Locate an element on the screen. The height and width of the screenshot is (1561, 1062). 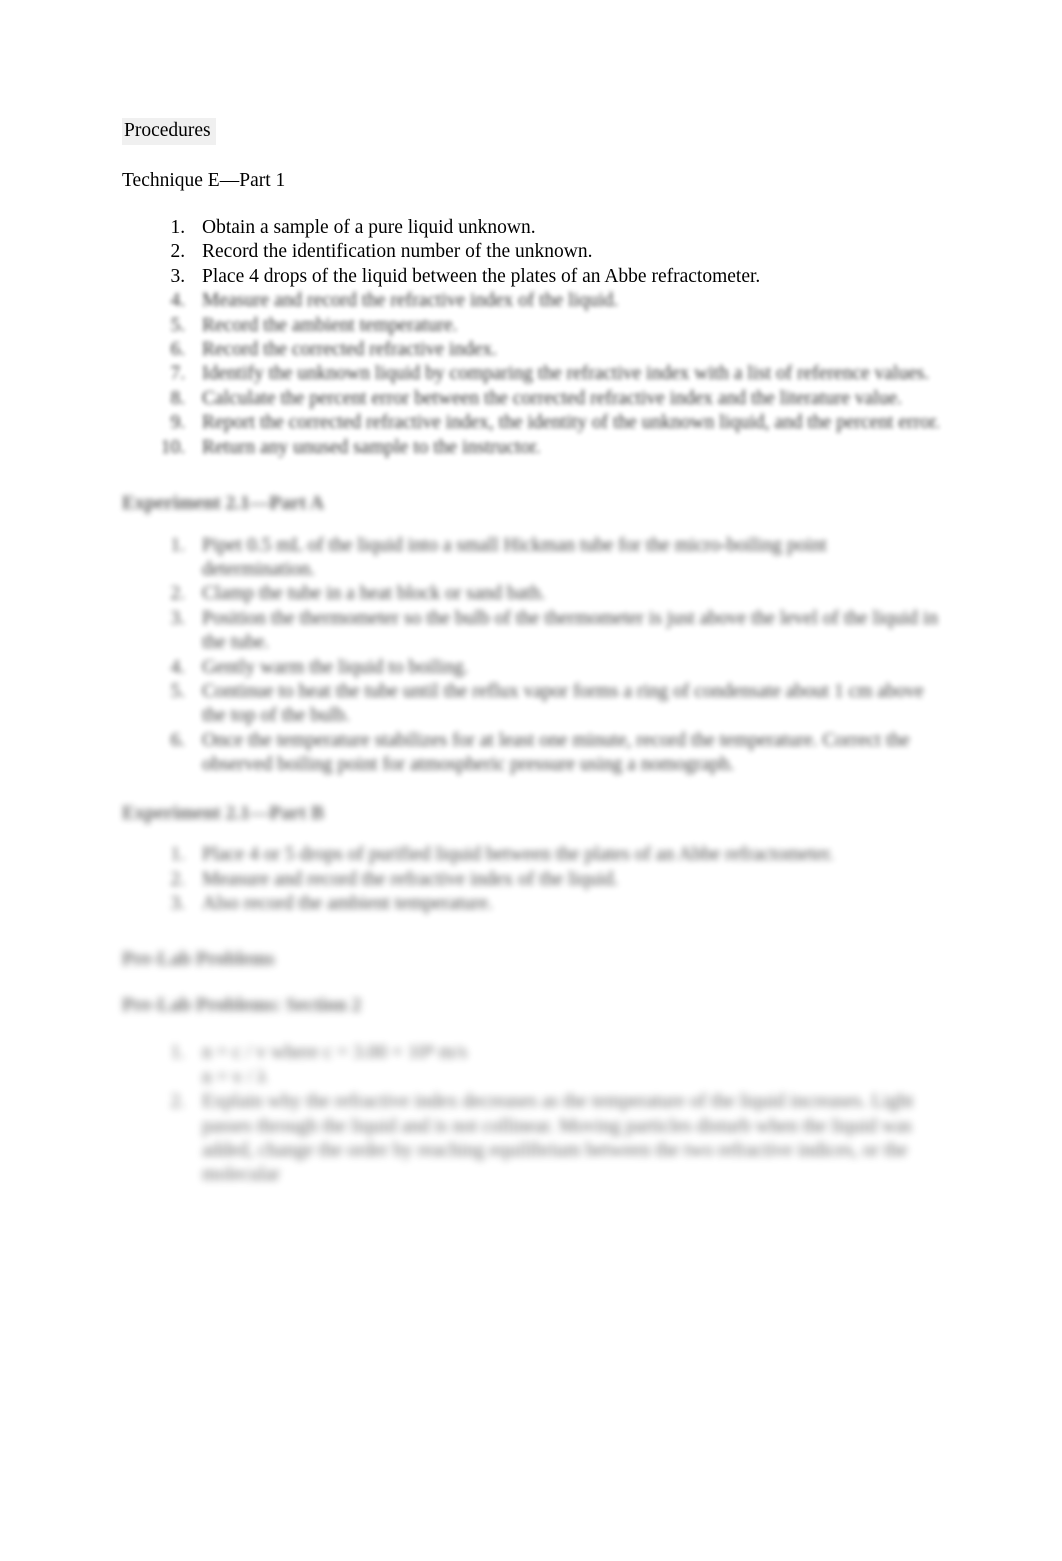
list-item: Gently warm the liquid to boiling. is located at coordinates (566, 668).